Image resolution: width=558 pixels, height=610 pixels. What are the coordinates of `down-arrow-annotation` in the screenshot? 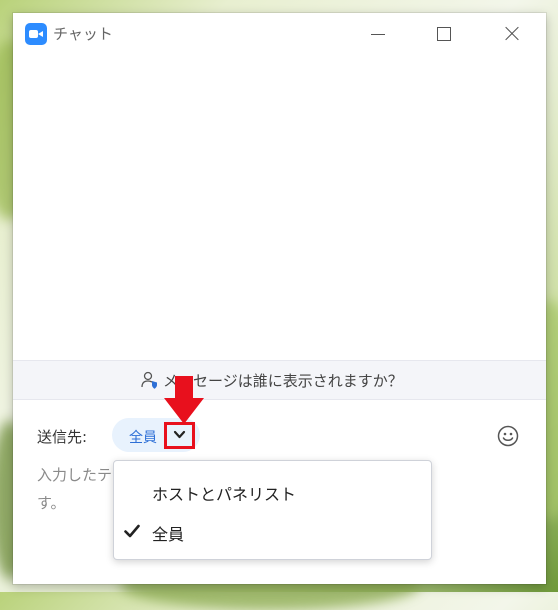 It's located at (184, 400).